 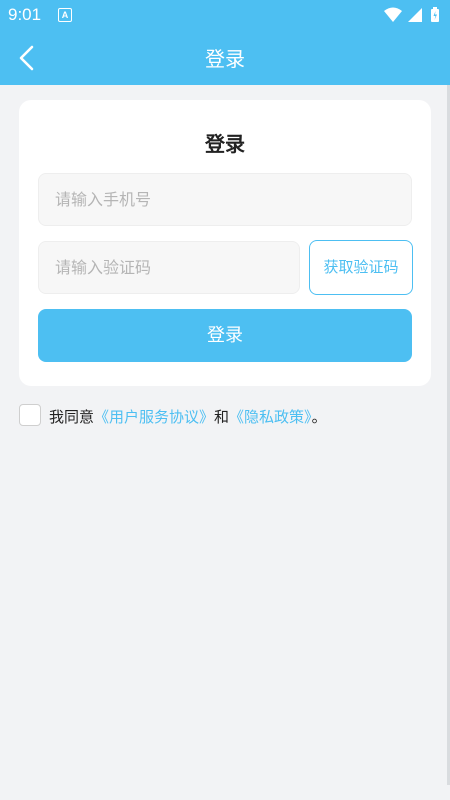 What do you see at coordinates (72, 417) in the screenshot?
I see `agreement-prefix: 我同意` at bounding box center [72, 417].